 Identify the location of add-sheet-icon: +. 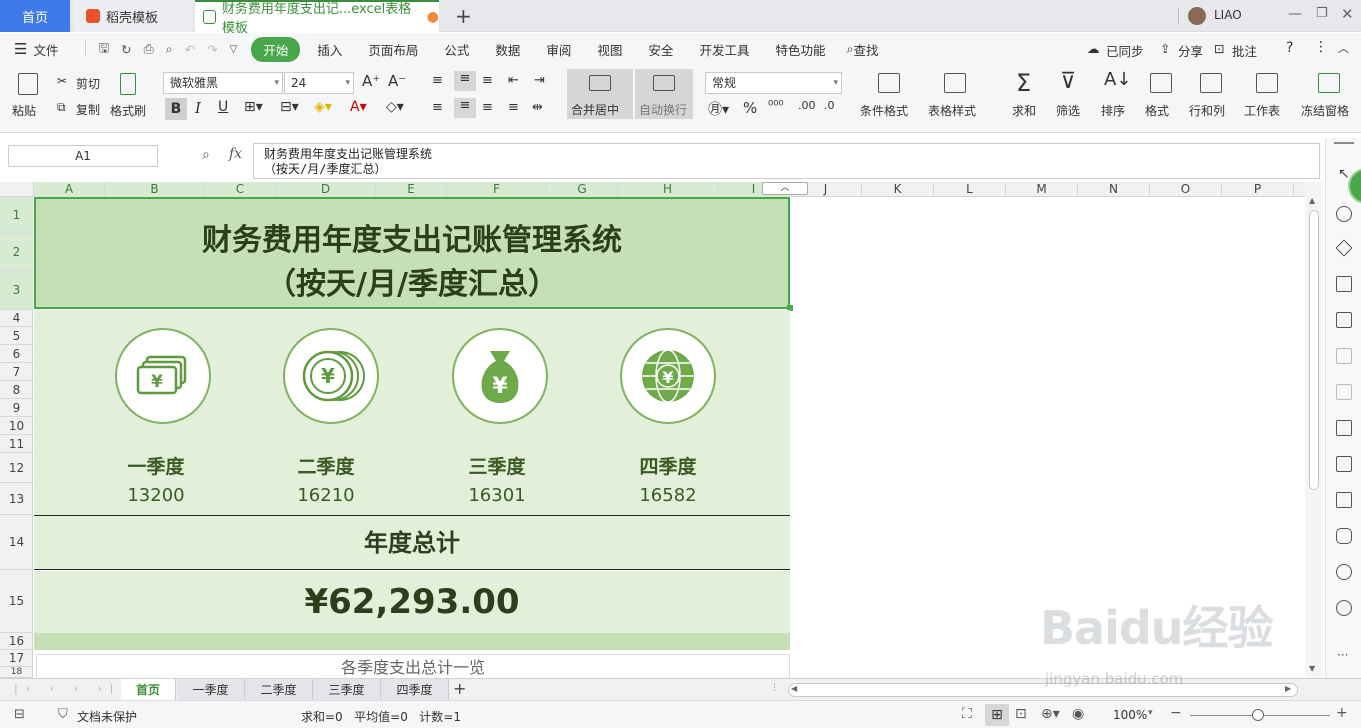
(459, 688).